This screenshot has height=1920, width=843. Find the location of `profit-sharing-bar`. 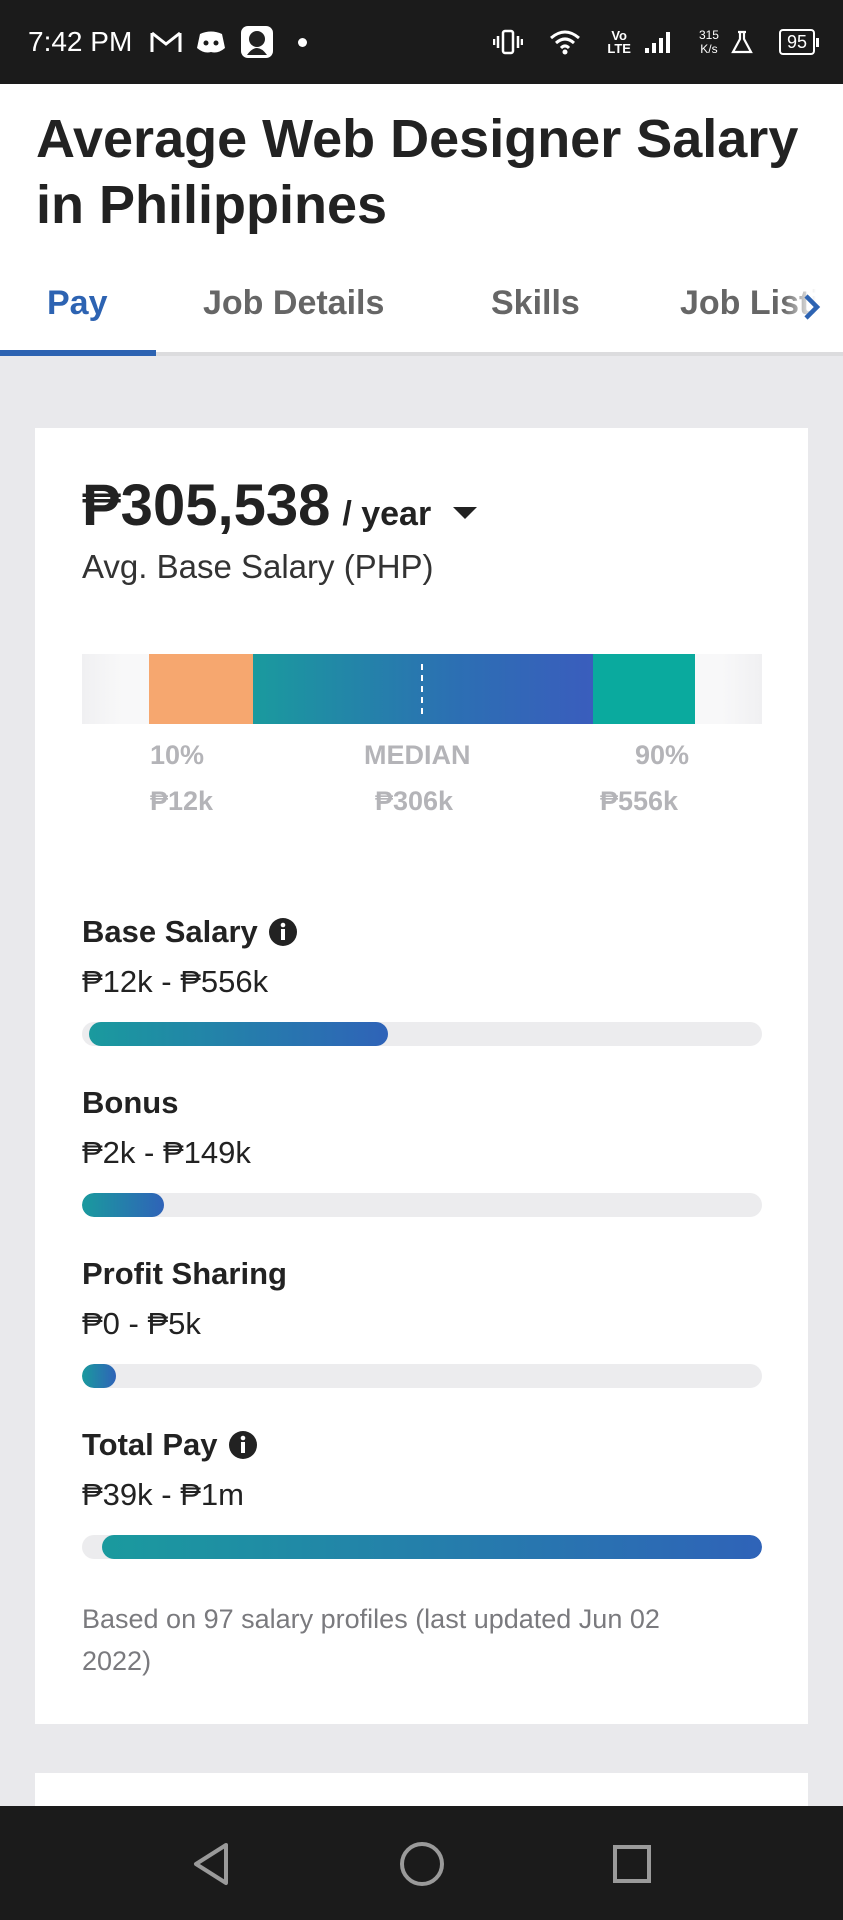

profit-sharing-bar is located at coordinates (422, 1376).